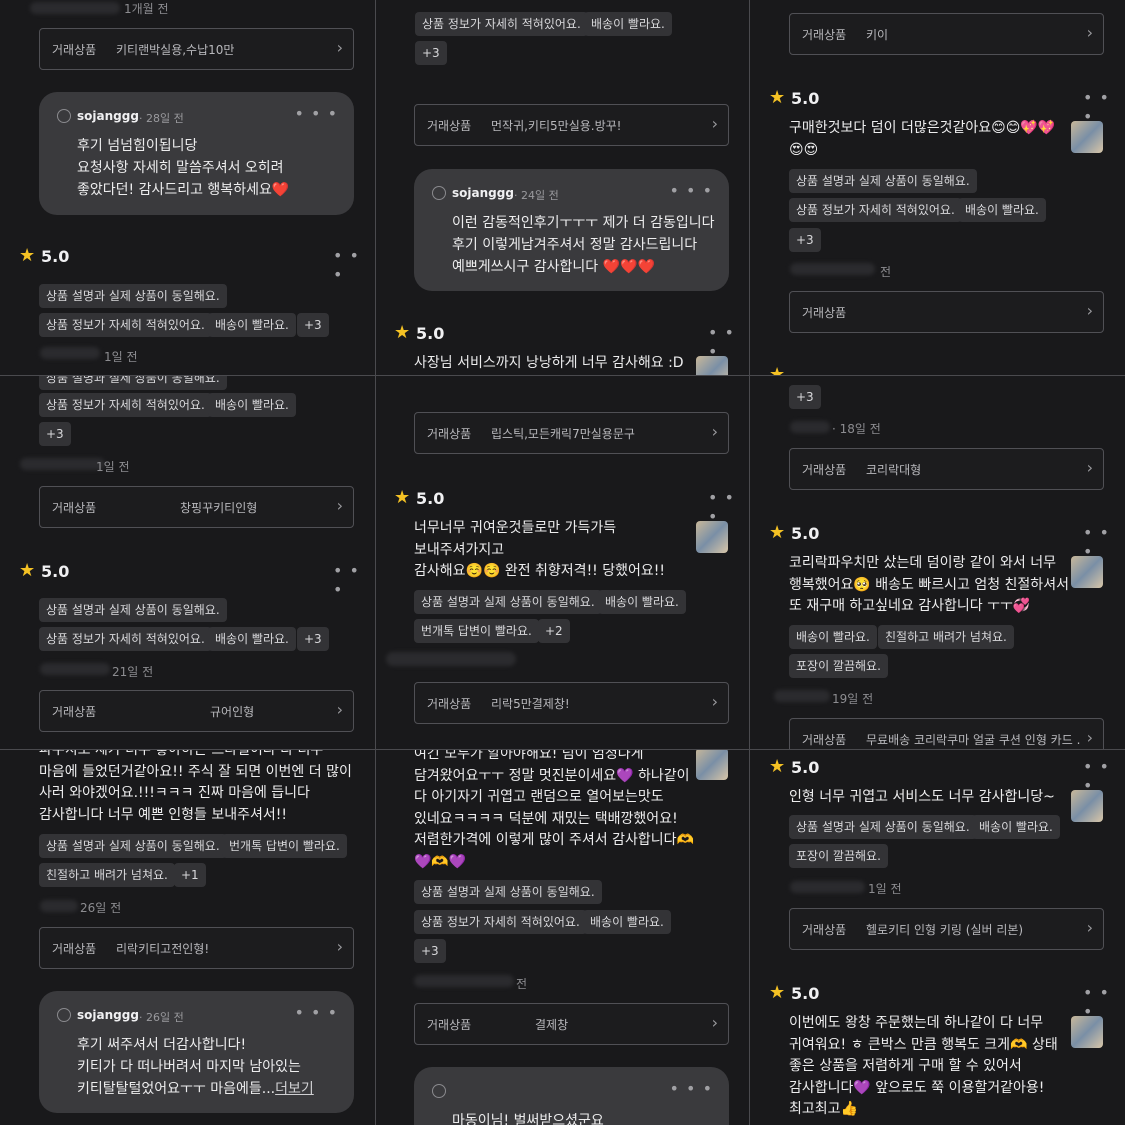  I want to click on product-name: 헬로키티 인형 키링 (실버 리본), so click(945, 930).